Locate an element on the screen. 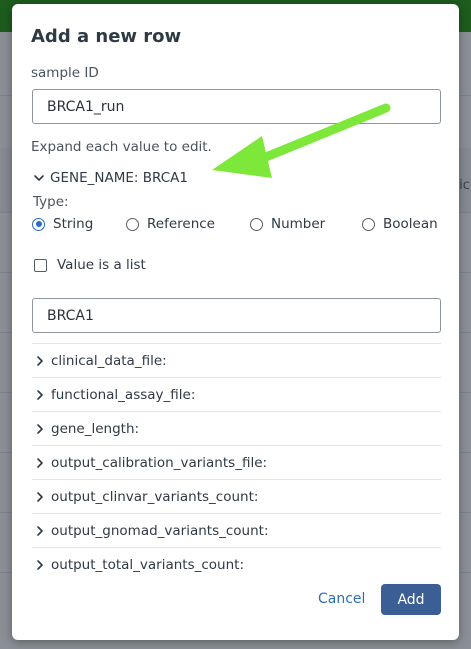  dialog-title: Add a new row is located at coordinates (106, 36).